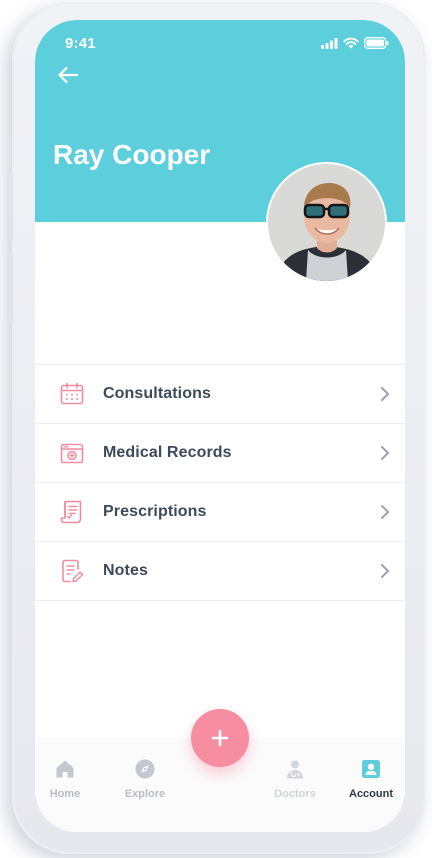 This screenshot has height=858, width=432. I want to click on menu-item-medical-records: Medical Records, so click(220, 453).